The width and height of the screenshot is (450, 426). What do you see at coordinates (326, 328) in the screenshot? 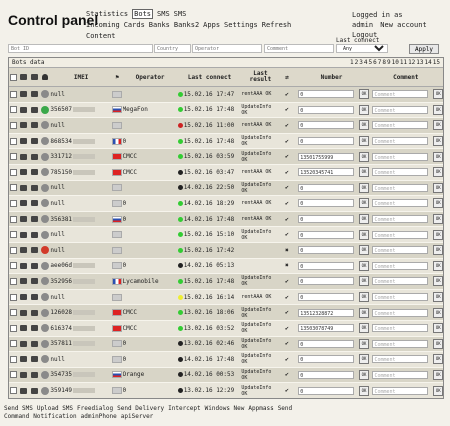
I see `number-input: 13503078749` at bounding box center [326, 328].